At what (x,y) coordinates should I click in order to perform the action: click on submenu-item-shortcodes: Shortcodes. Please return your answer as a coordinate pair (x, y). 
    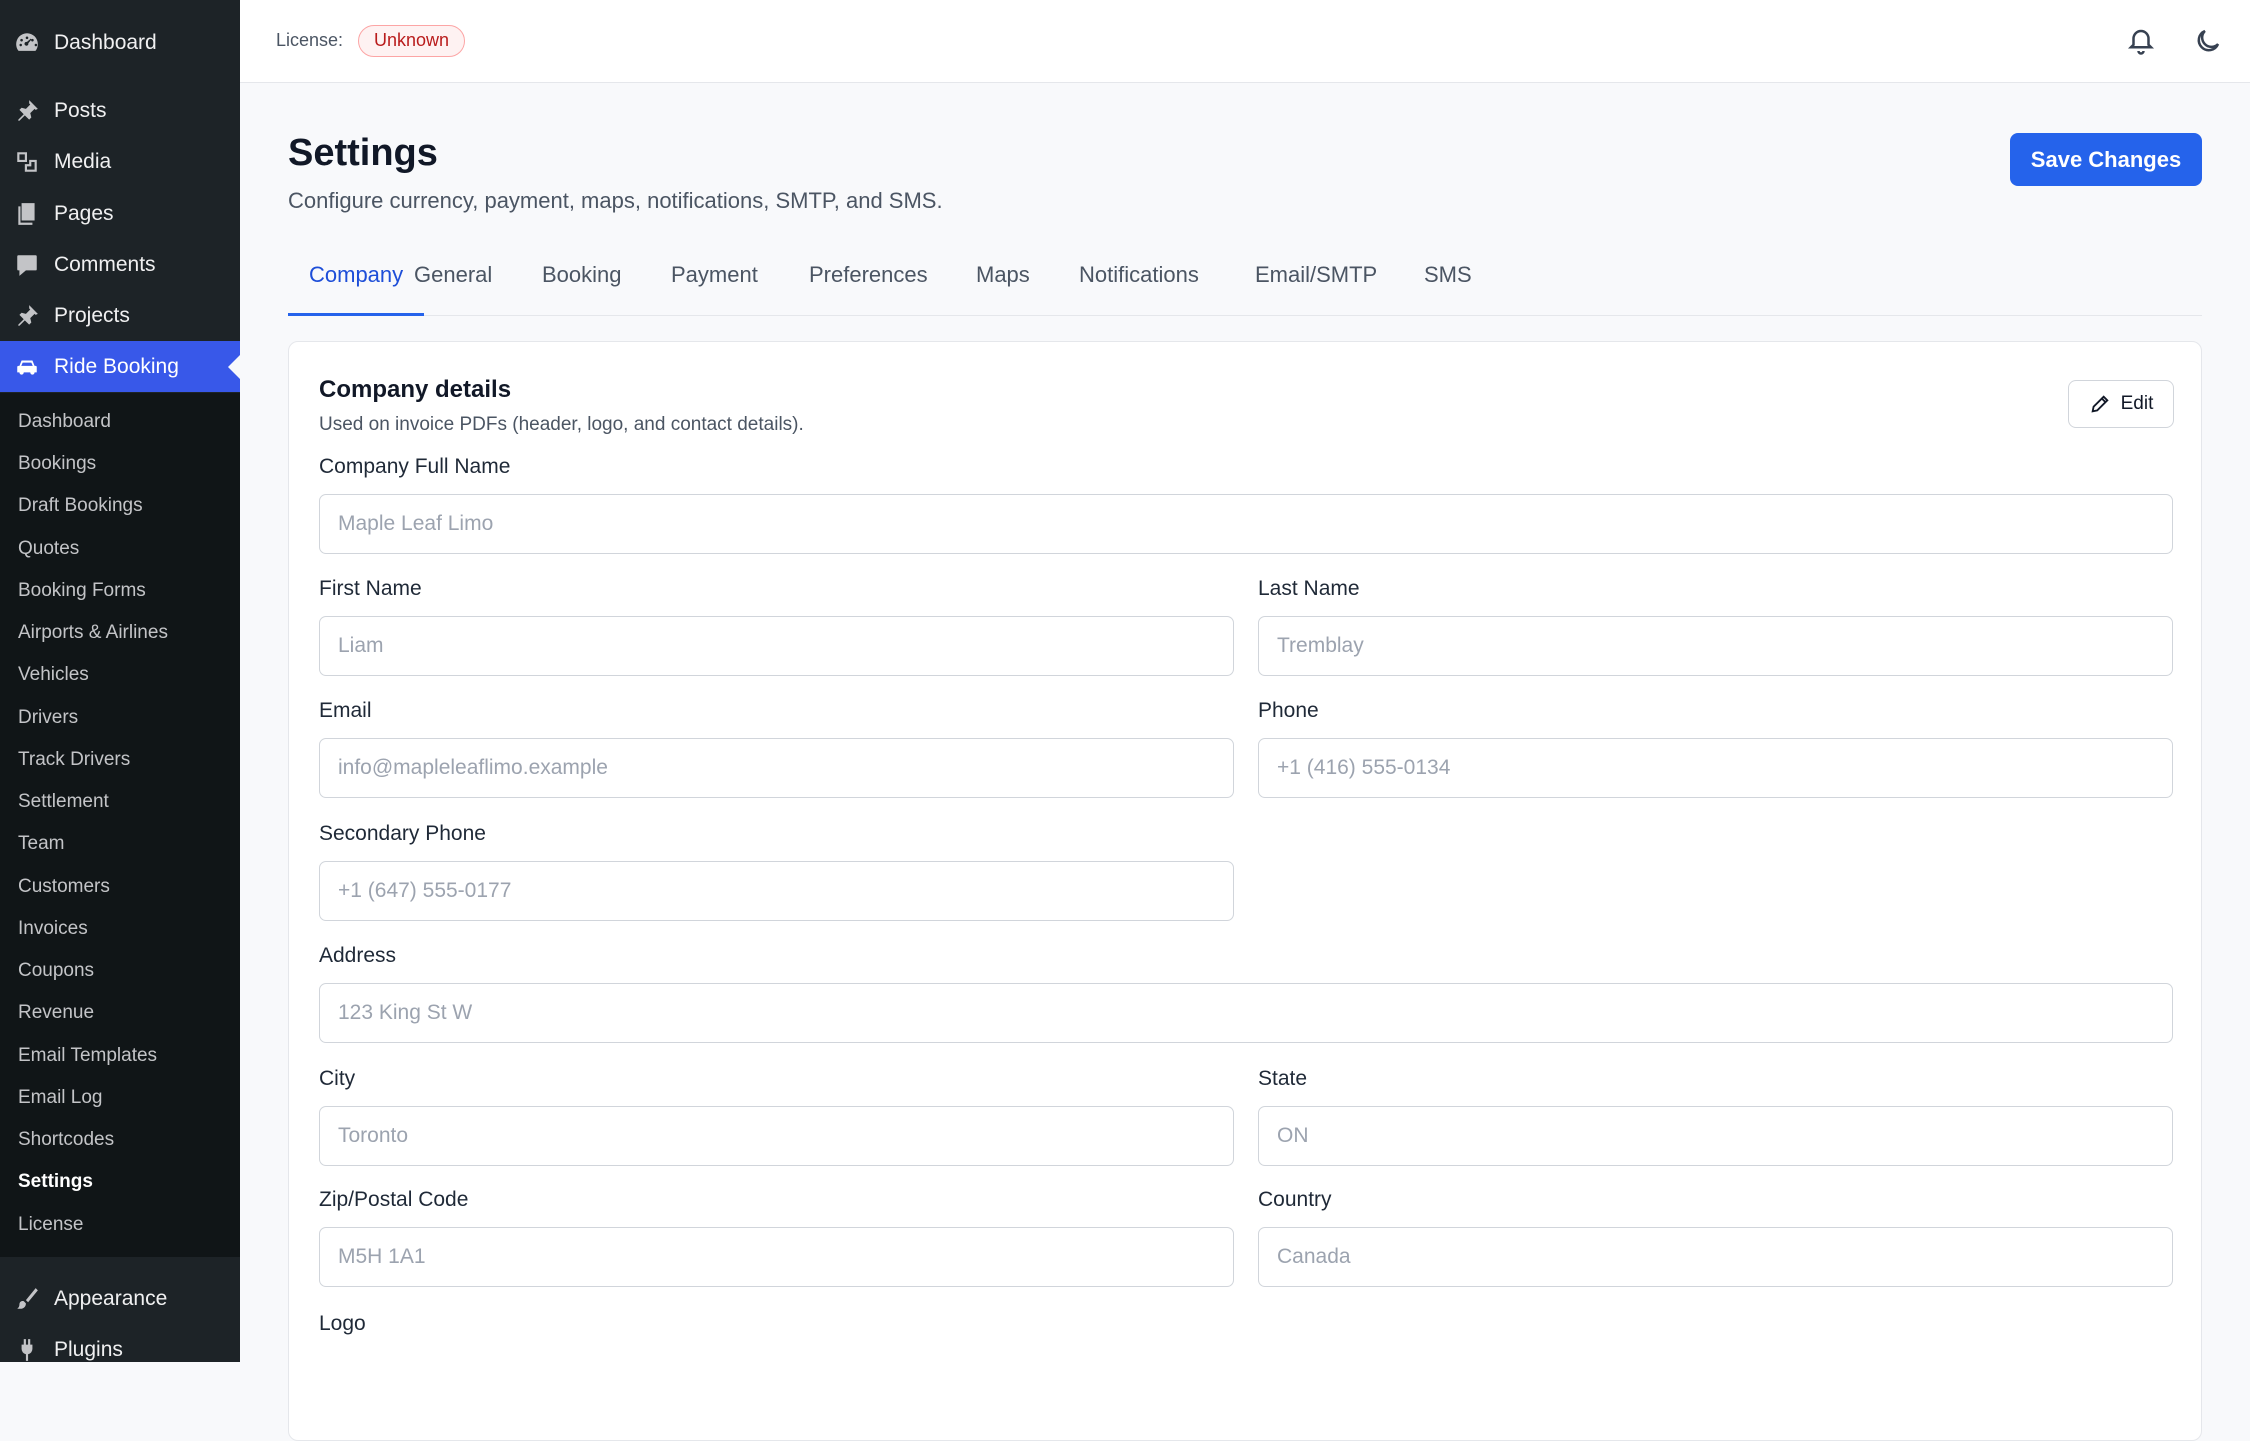
    Looking at the image, I should click on (66, 1140).